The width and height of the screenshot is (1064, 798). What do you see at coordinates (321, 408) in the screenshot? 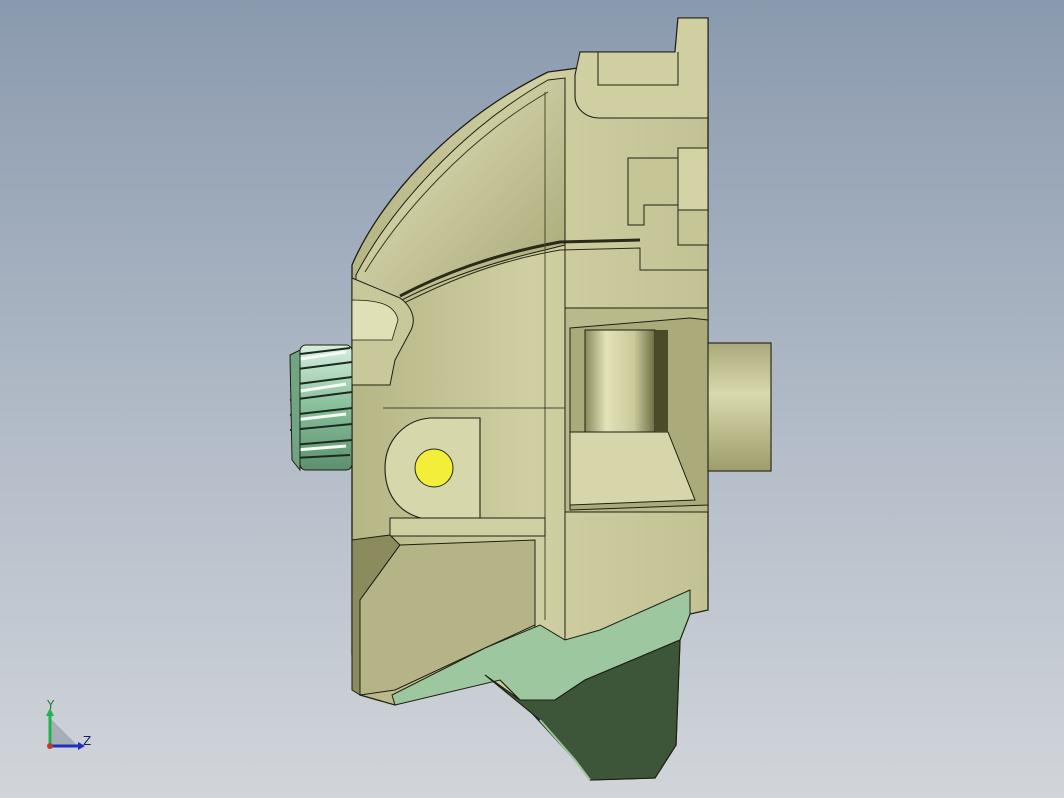
I see `pinion-gear` at bounding box center [321, 408].